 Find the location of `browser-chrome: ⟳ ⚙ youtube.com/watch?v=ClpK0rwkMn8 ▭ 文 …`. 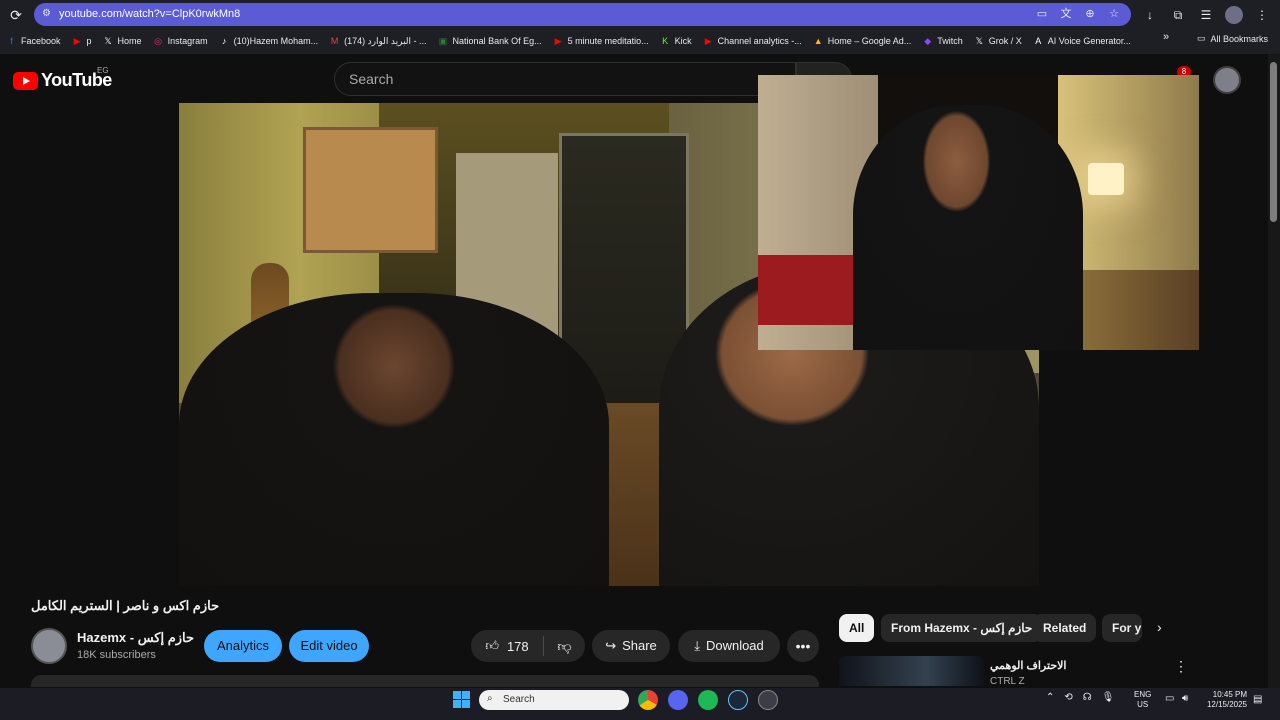

browser-chrome: ⟳ ⚙ youtube.com/watch?v=ClpK0rwkMn8 ▭ 文 … is located at coordinates (640, 27).